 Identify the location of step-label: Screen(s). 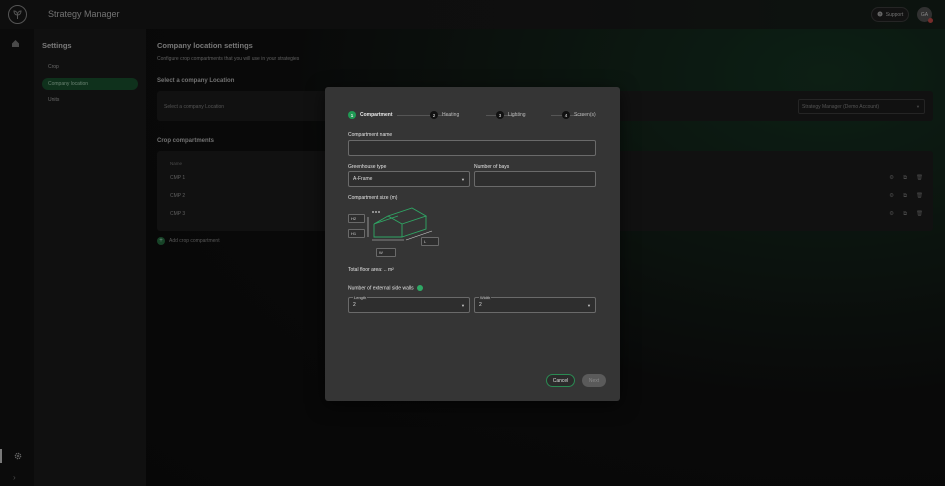
(585, 115).